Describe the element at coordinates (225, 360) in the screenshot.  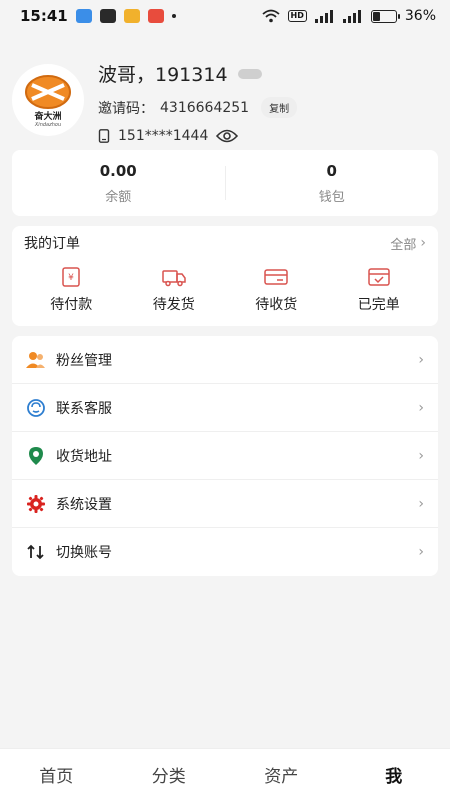
I see `menu-item-fans: 粉丝管理 ›` at that location.